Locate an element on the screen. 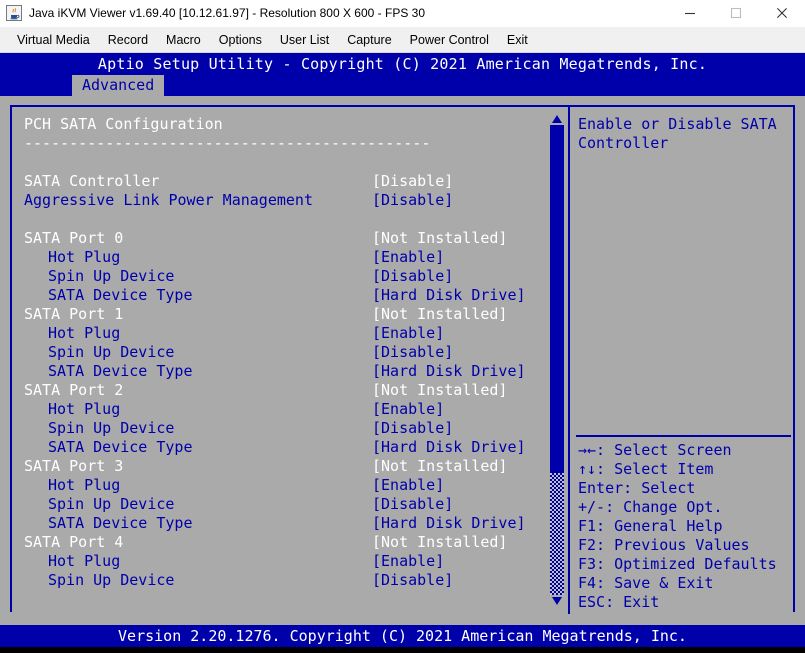 This screenshot has width=805, height=653. key-legend-row: ↑↓: Select Item is located at coordinates (646, 469).